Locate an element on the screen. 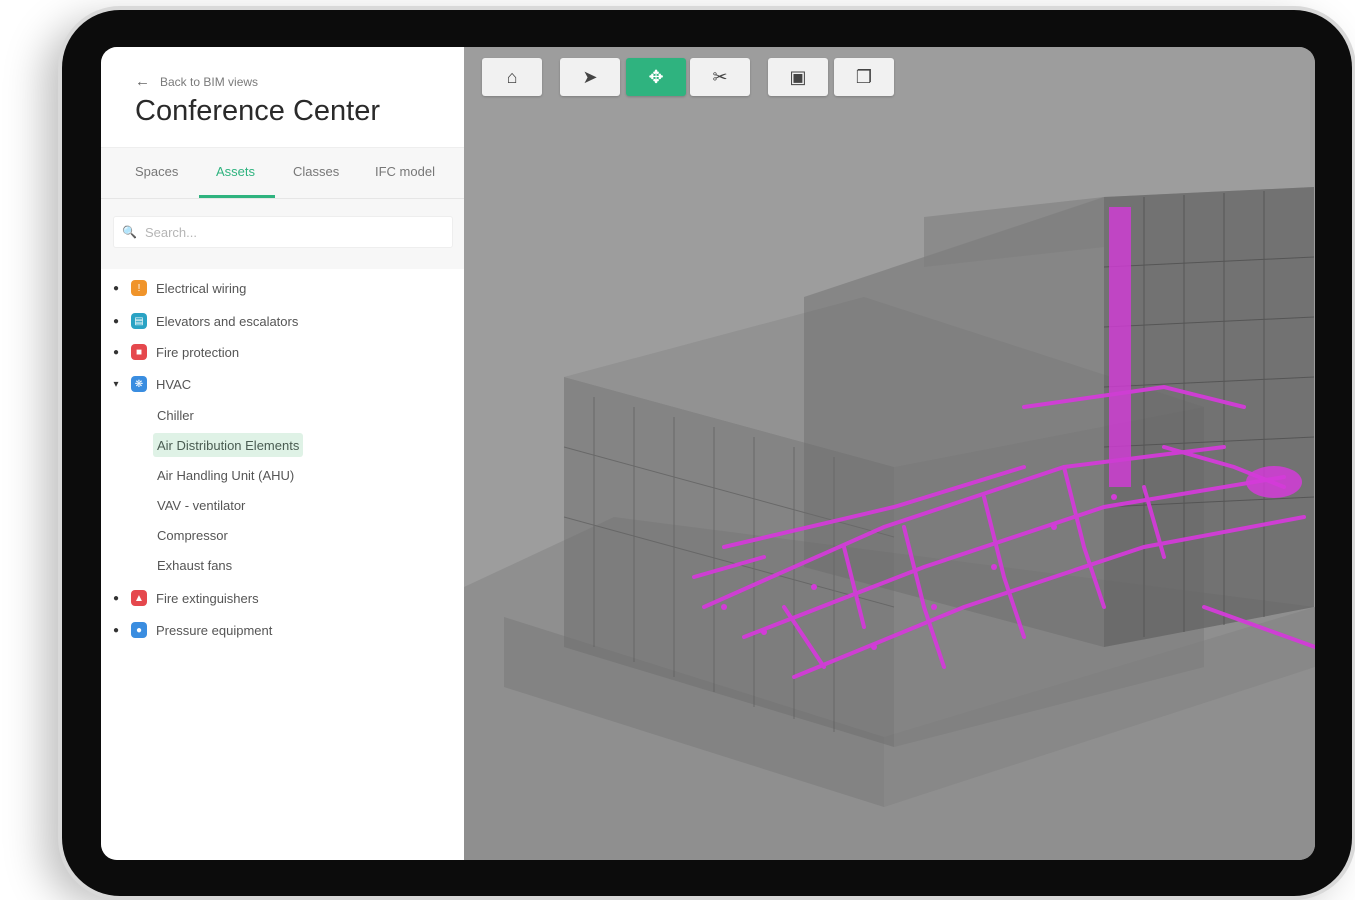  tab-classes: Classes is located at coordinates (316, 171).